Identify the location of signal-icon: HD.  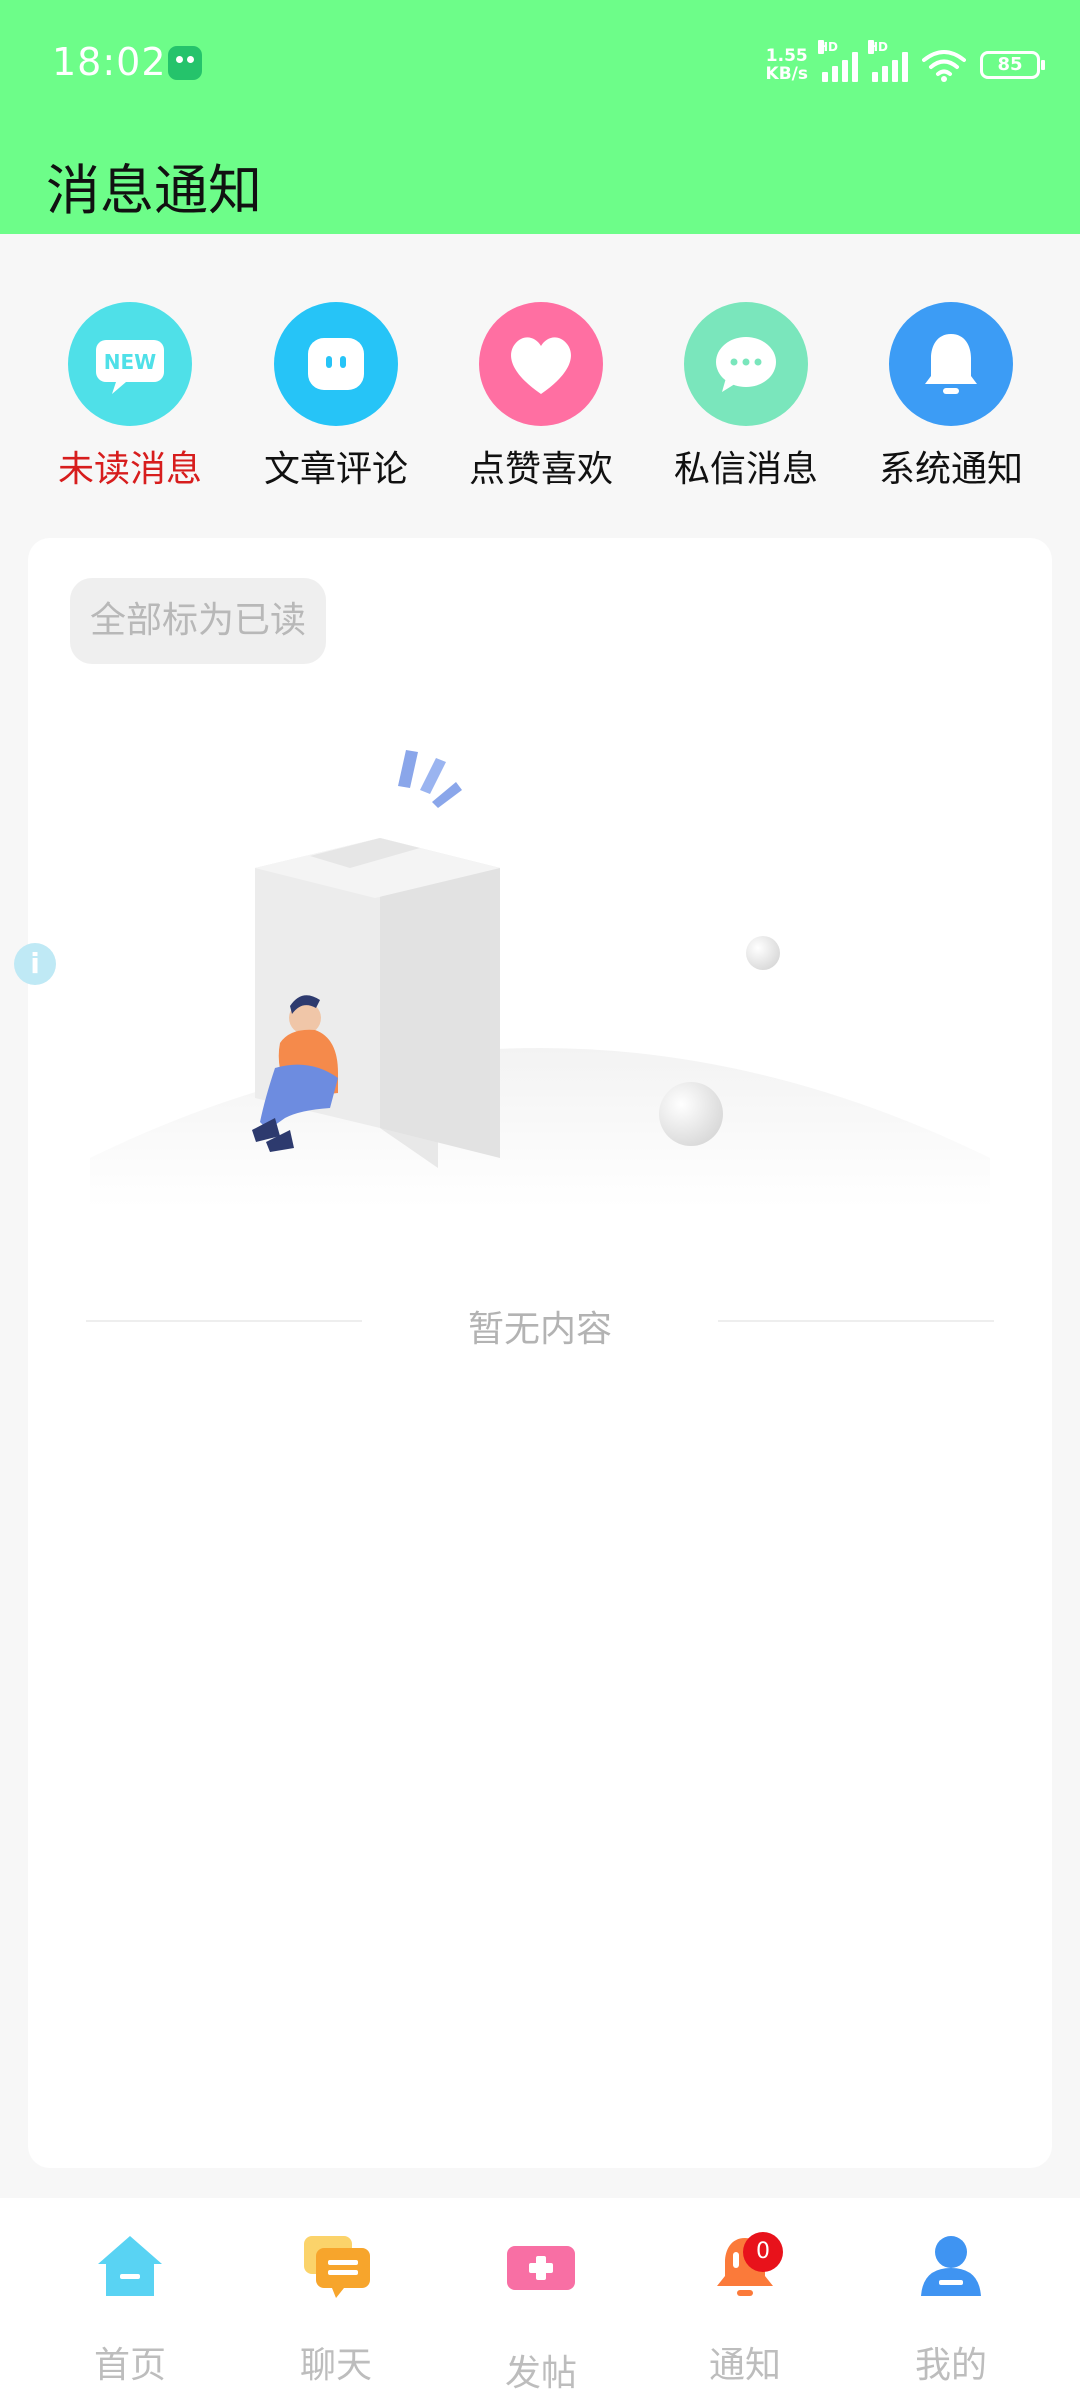
(838, 61).